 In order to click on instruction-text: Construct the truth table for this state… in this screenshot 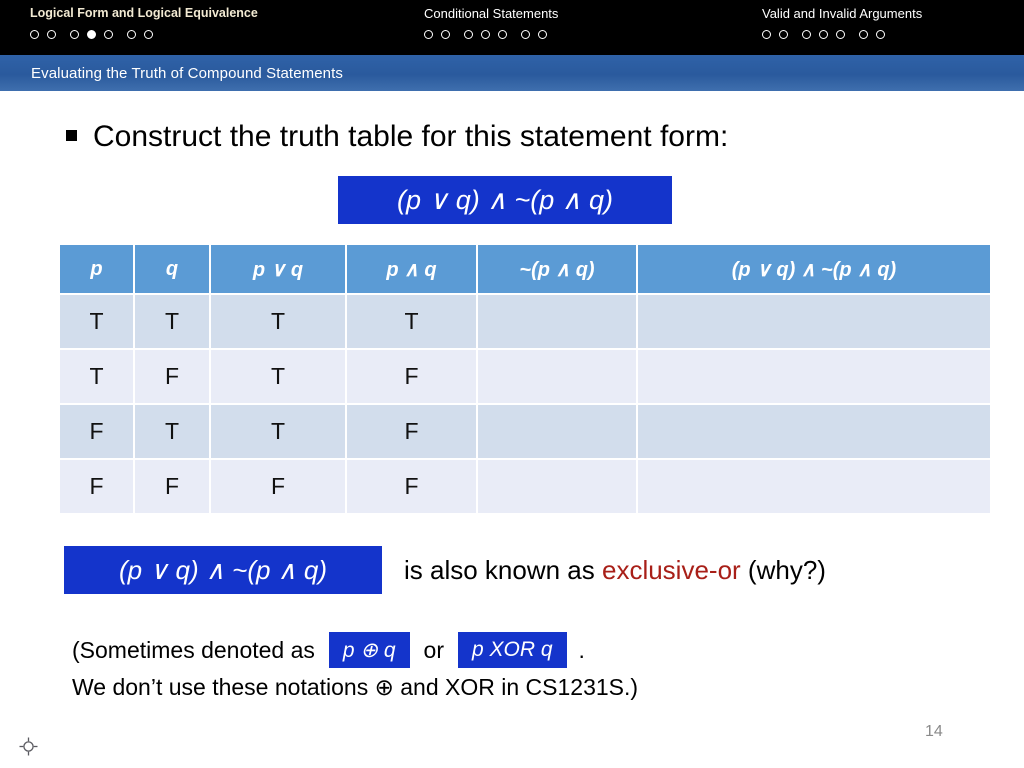, I will do `click(411, 136)`.